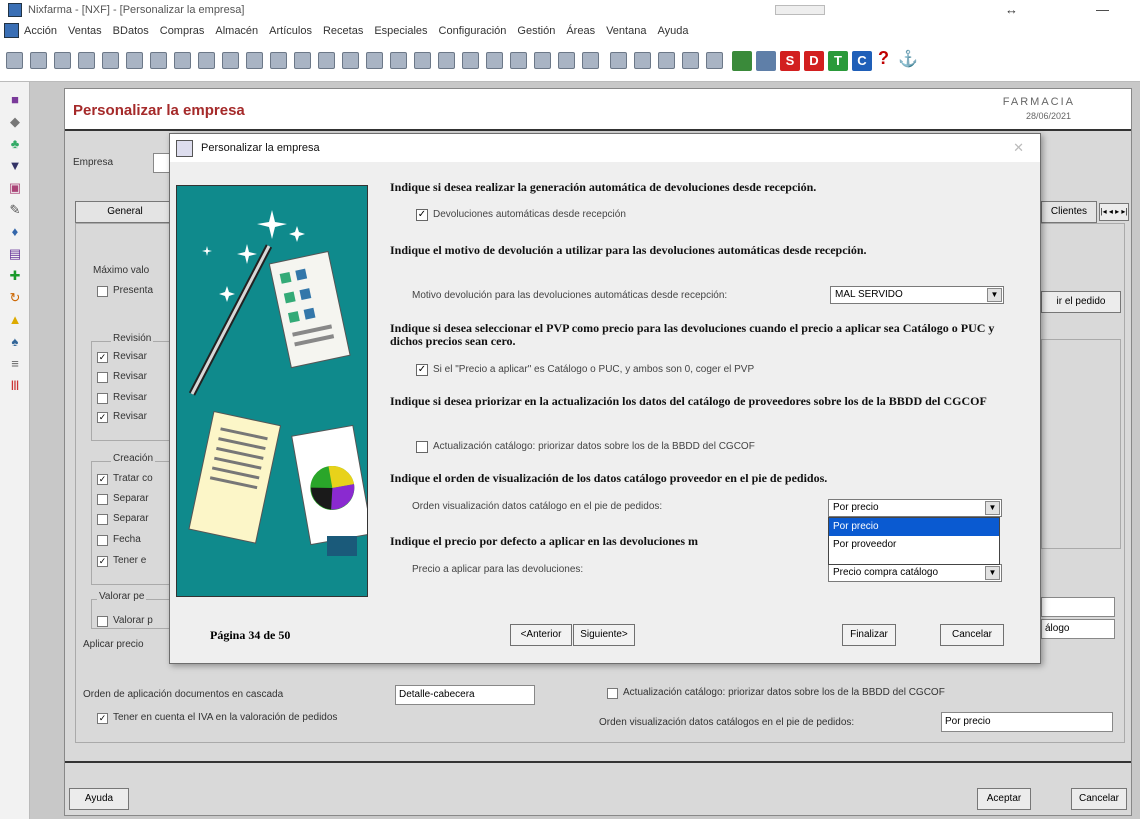 Image resolution: width=1140 pixels, height=819 pixels. What do you see at coordinates (1102, 9) in the screenshot?
I see `minimize-icon: —` at bounding box center [1102, 9].